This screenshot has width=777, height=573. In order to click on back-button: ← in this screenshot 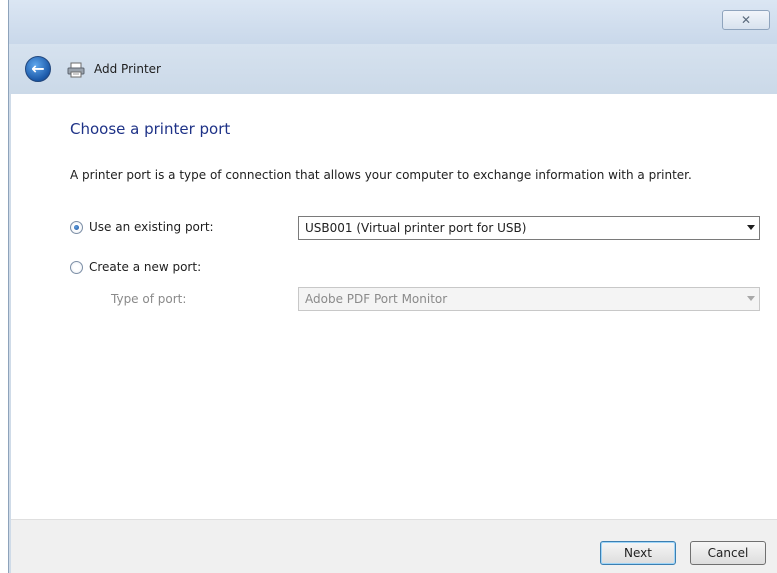, I will do `click(38, 69)`.